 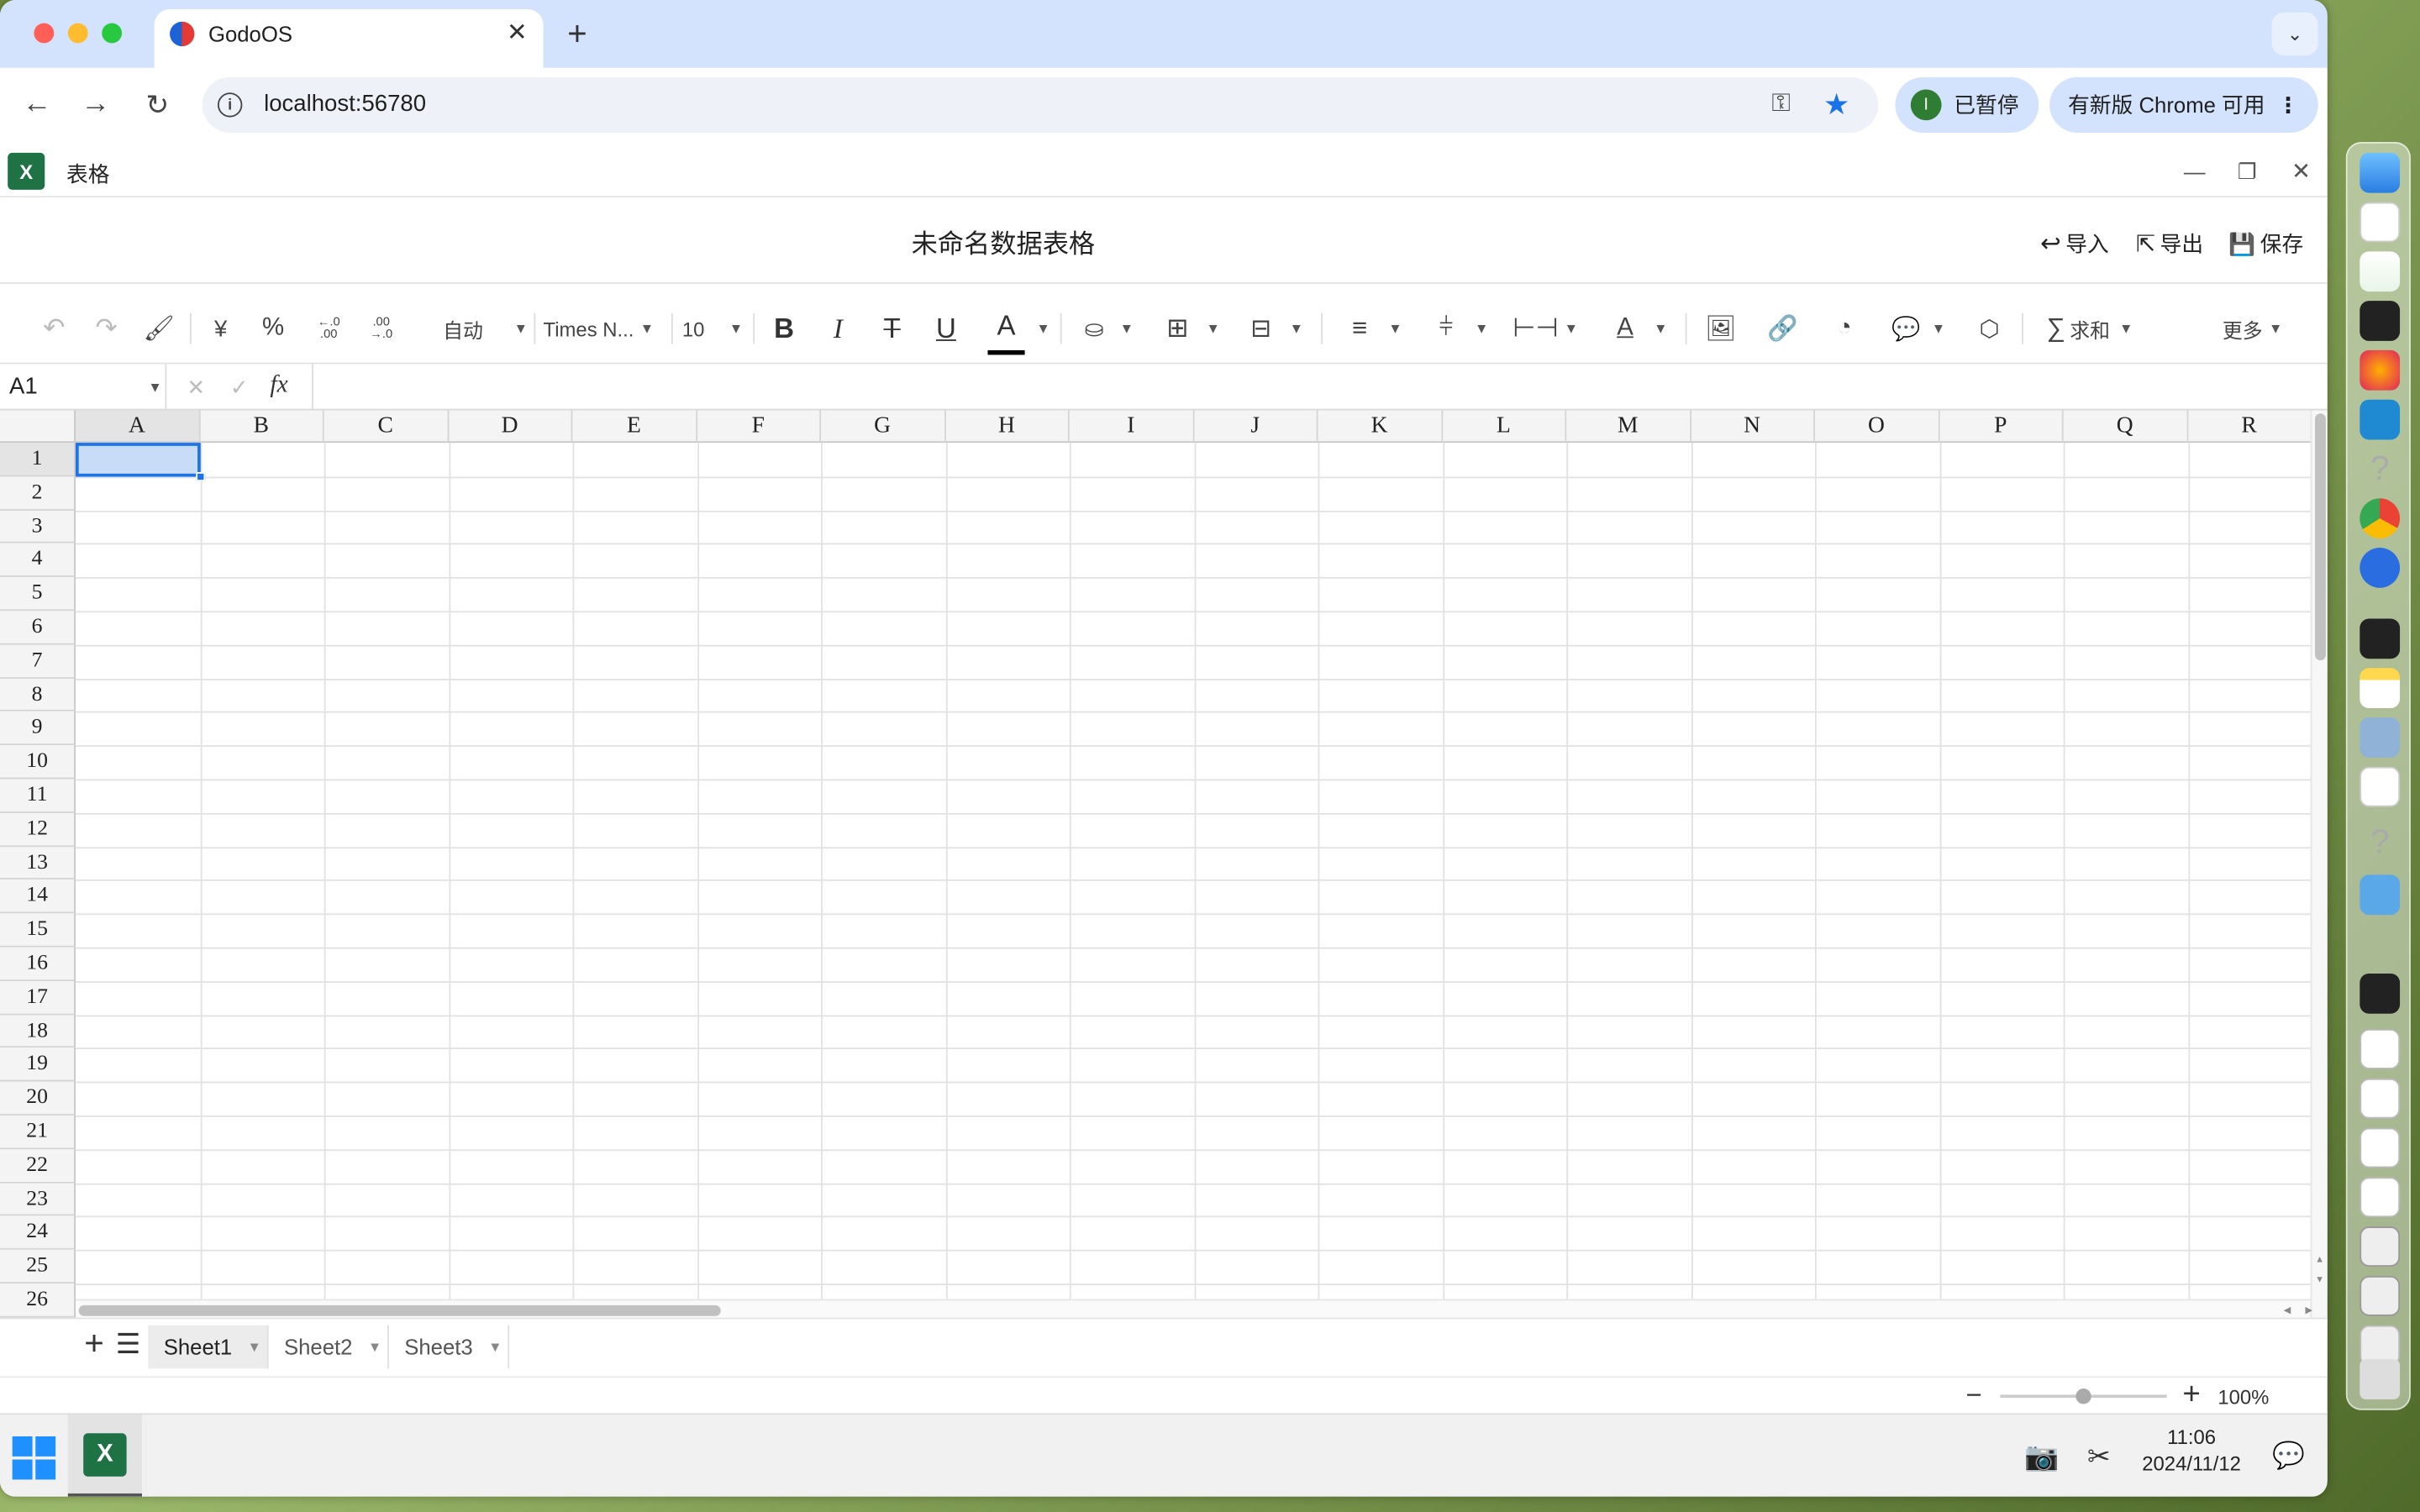 I want to click on strikethrough-icon: T, so click(x=892, y=328).